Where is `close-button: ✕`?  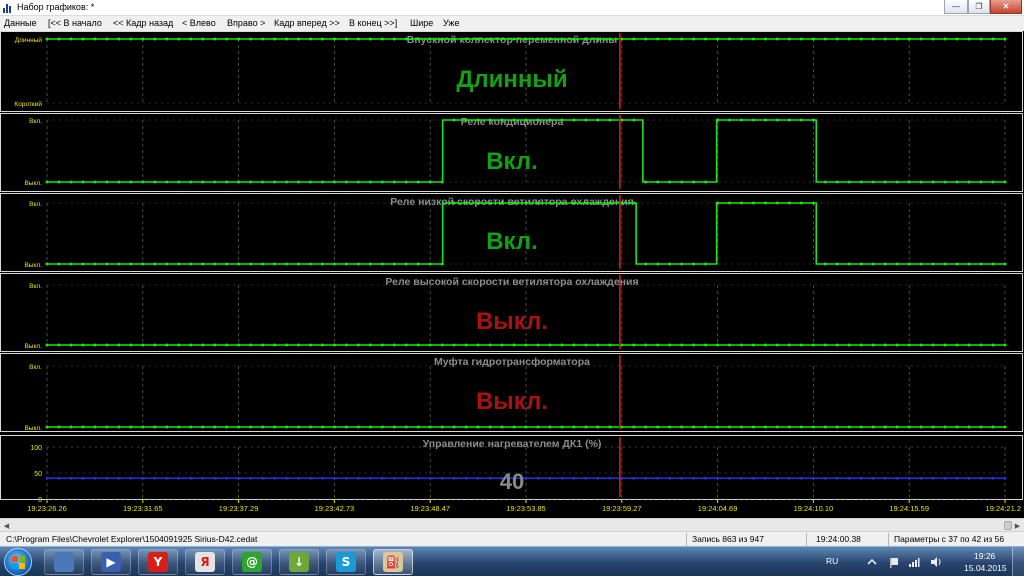
close-button: ✕ is located at coordinates (1006, 7).